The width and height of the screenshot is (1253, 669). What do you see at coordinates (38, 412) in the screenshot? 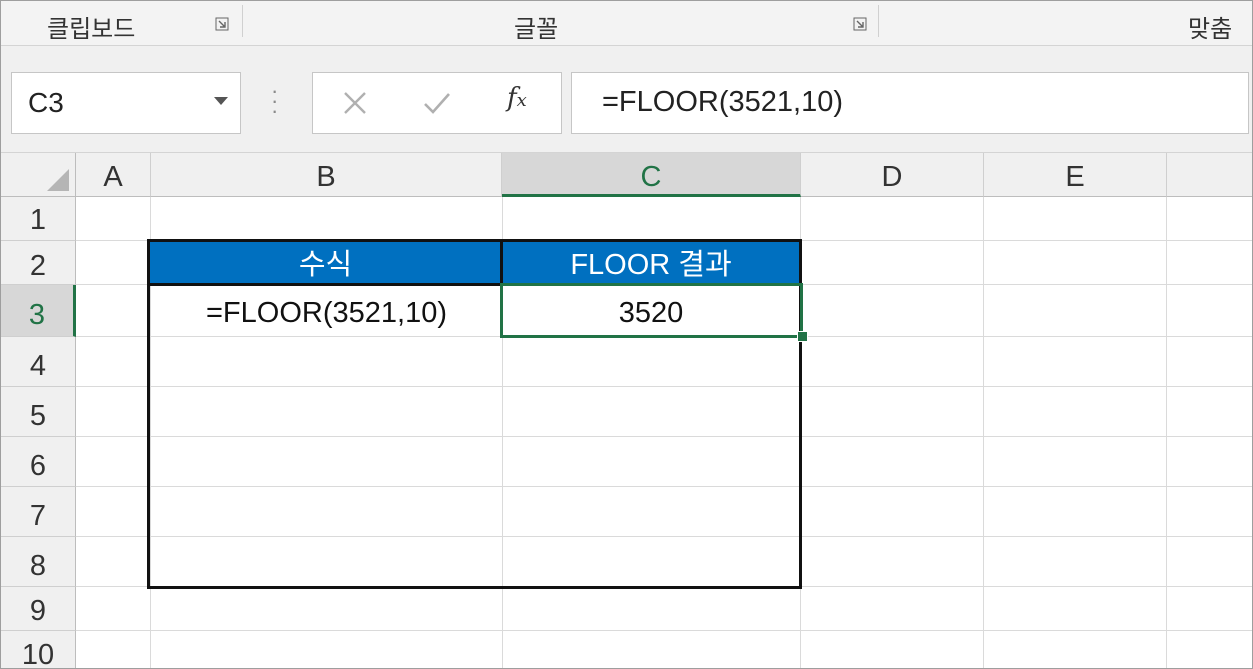
I see `row-header-5: 5` at bounding box center [38, 412].